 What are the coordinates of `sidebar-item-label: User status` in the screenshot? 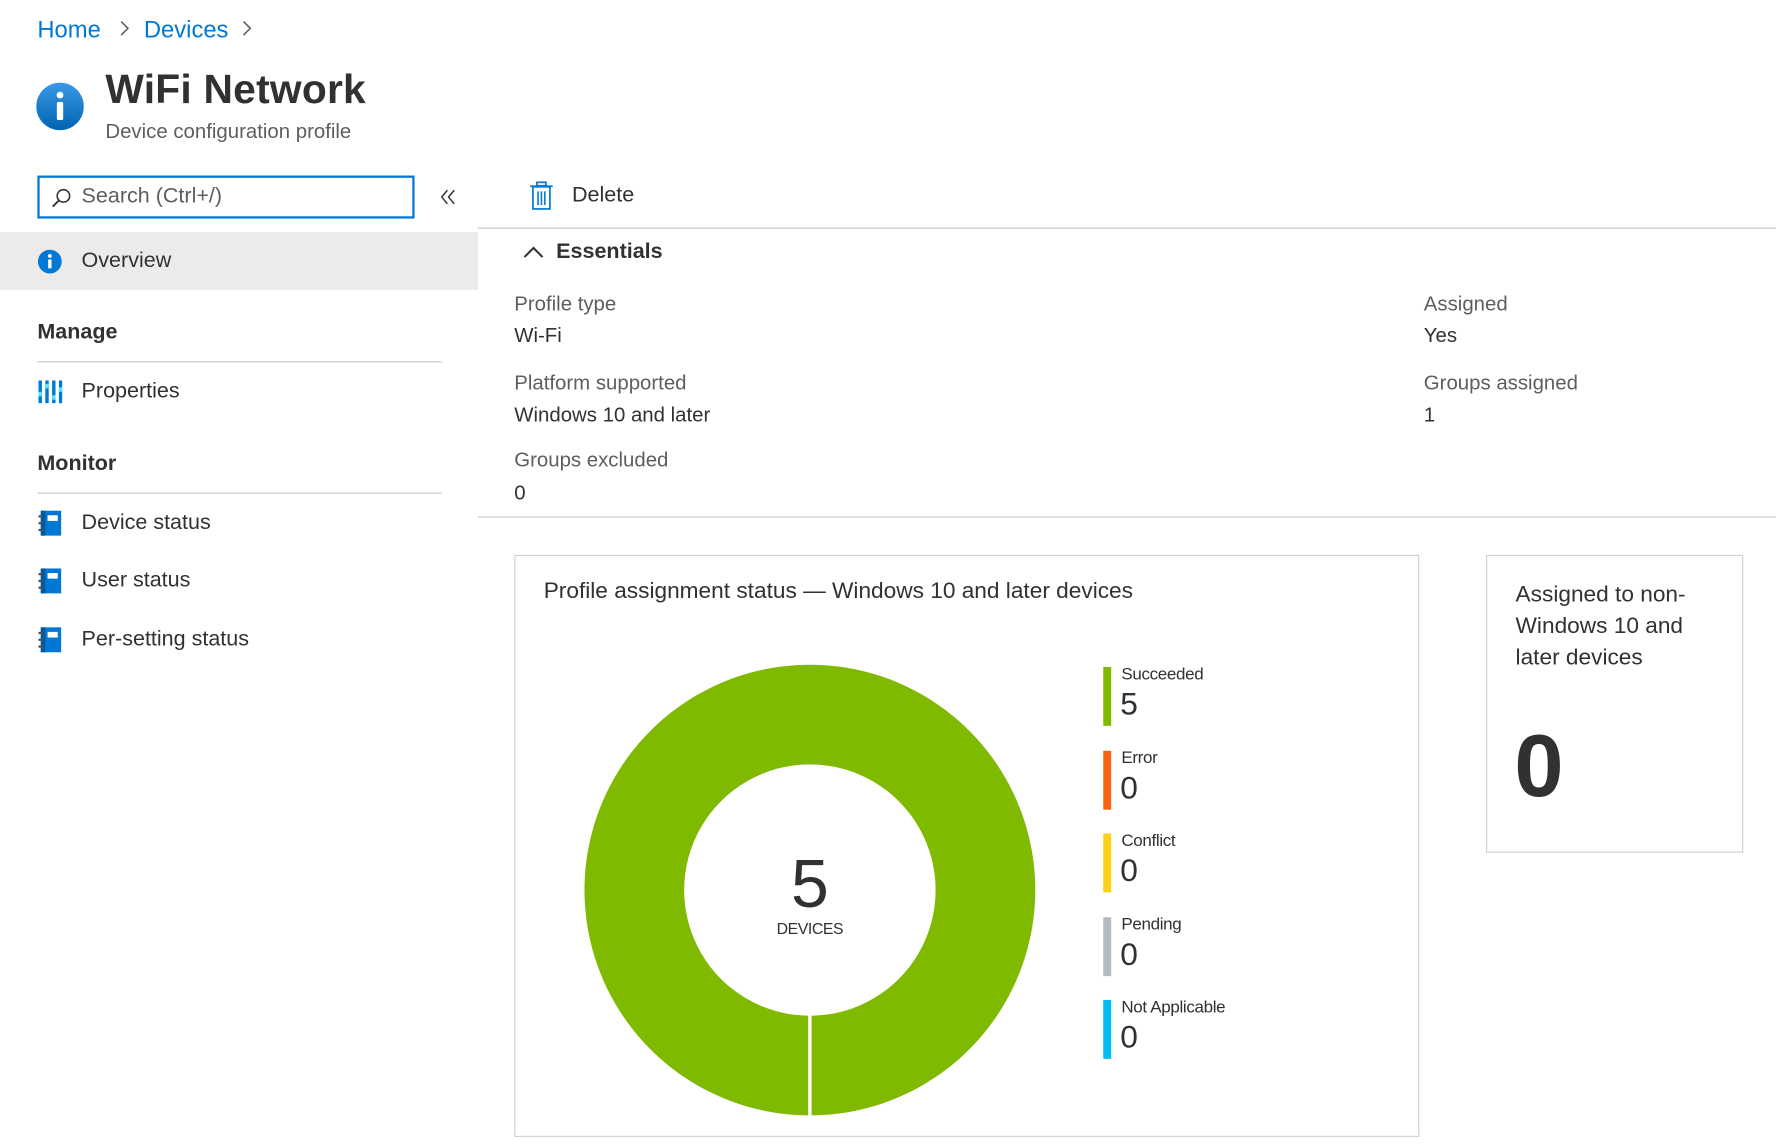 It's located at (136, 580).